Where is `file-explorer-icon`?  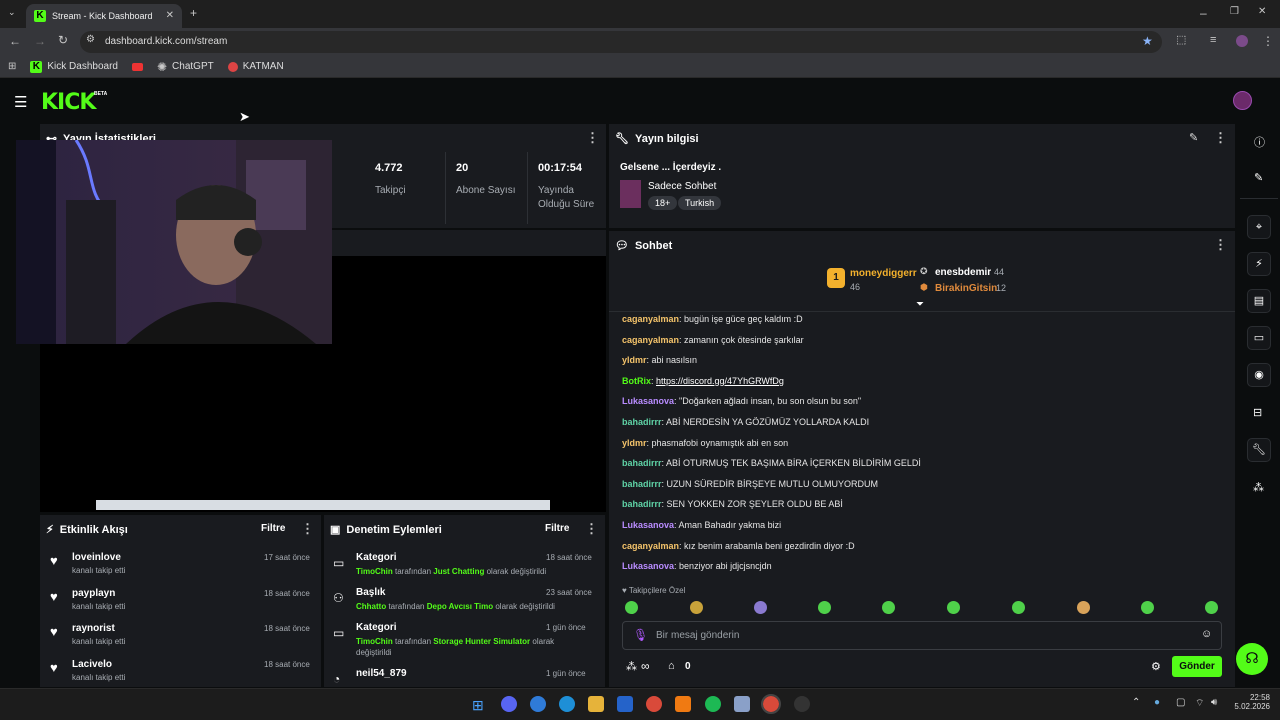 file-explorer-icon is located at coordinates (596, 704).